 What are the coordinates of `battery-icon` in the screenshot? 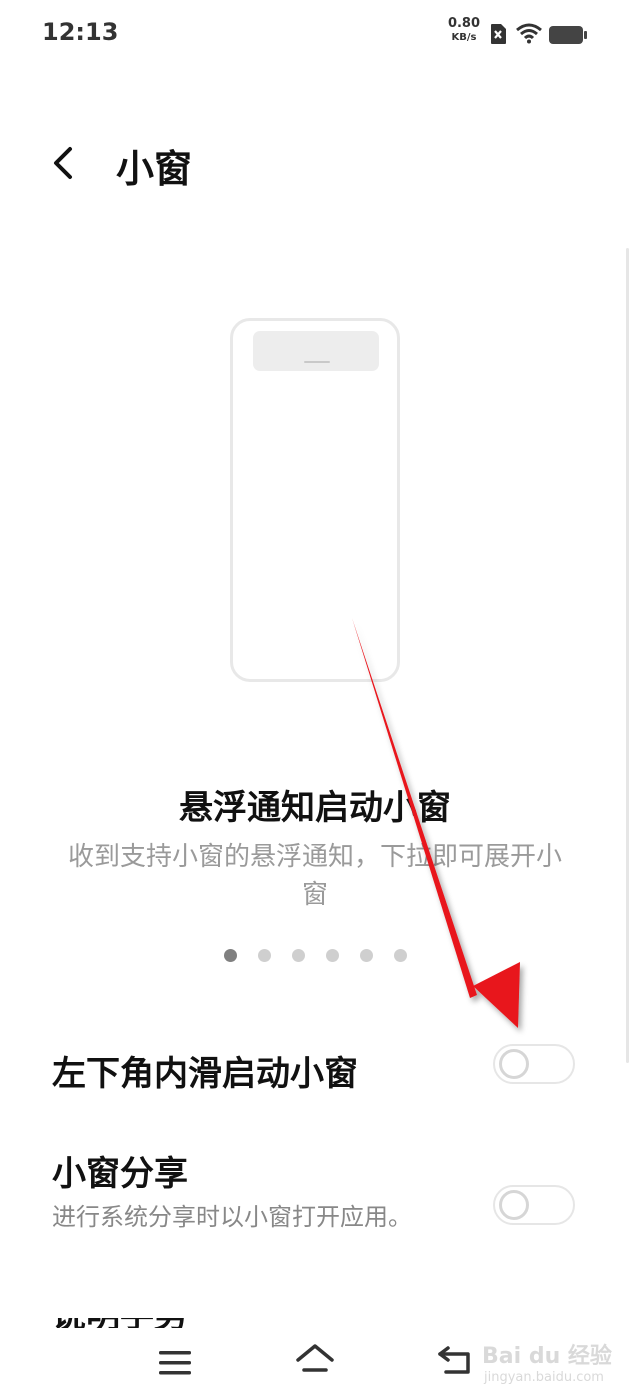 It's located at (568, 35).